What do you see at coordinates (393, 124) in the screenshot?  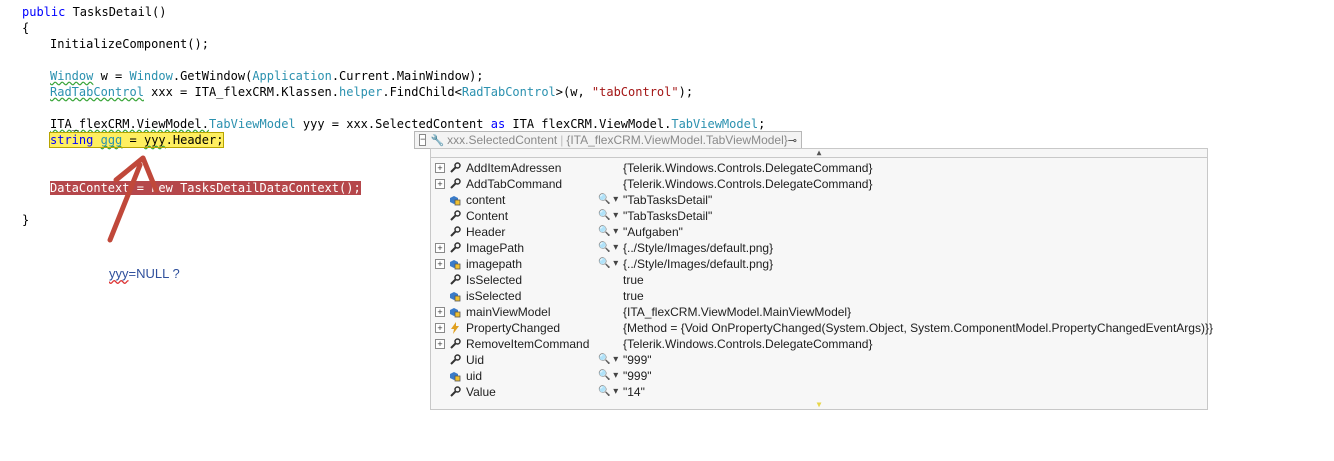 I see `code-text: yyy = xxx.SelectedContent` at bounding box center [393, 124].